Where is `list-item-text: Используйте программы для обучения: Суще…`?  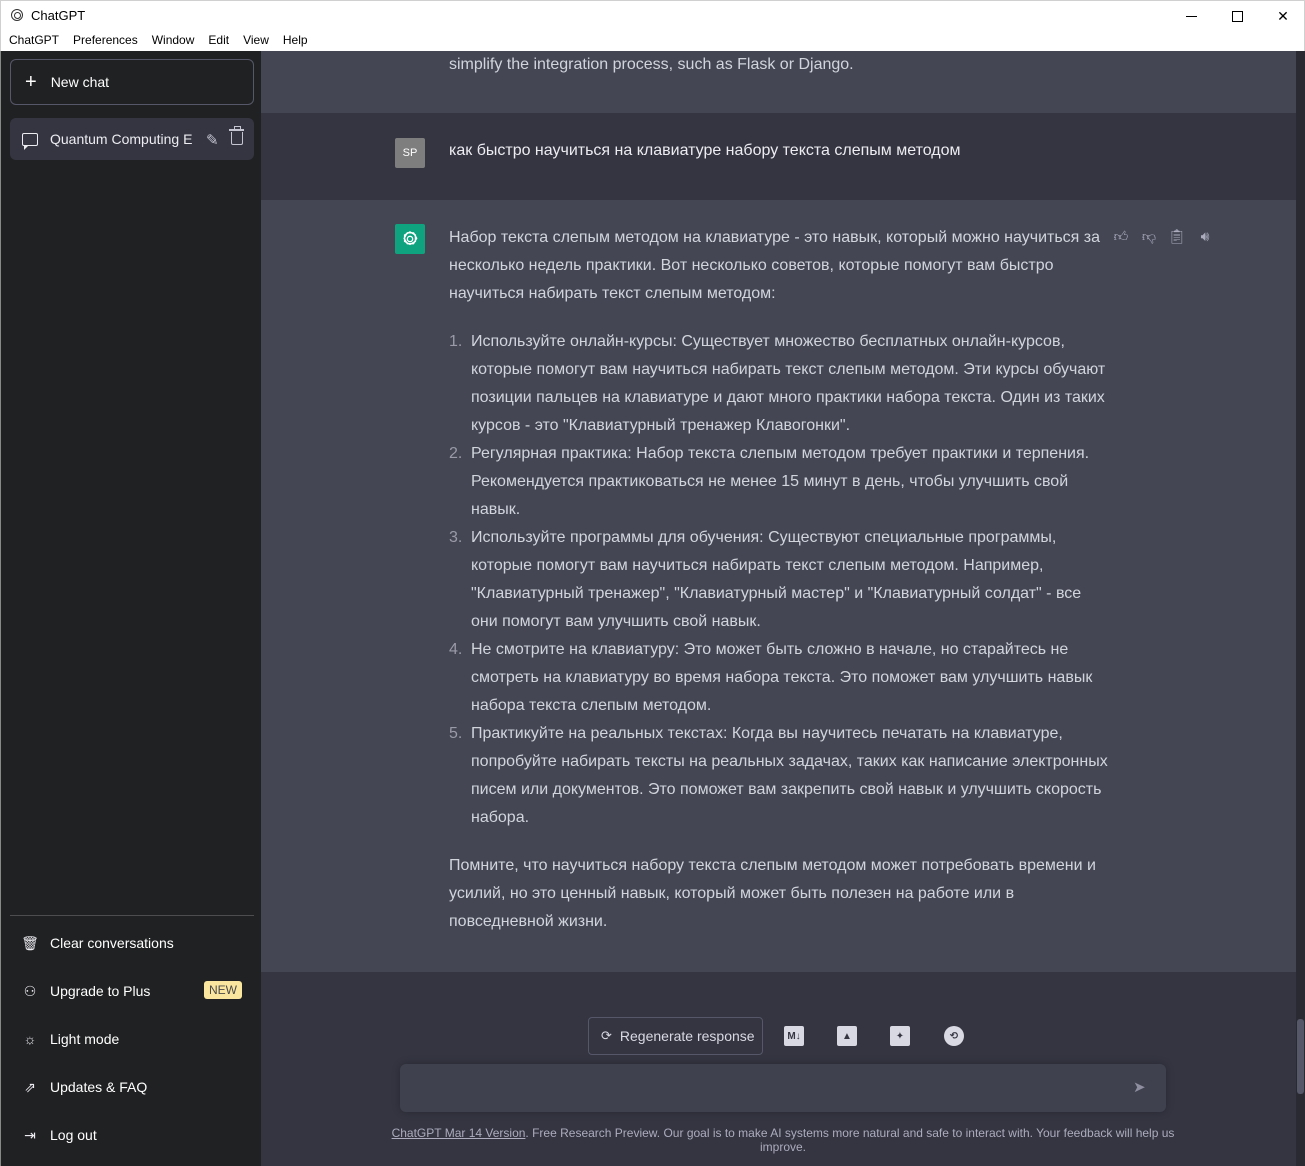
list-item-text: Используйте программы для обучения: Суще… is located at coordinates (776, 579).